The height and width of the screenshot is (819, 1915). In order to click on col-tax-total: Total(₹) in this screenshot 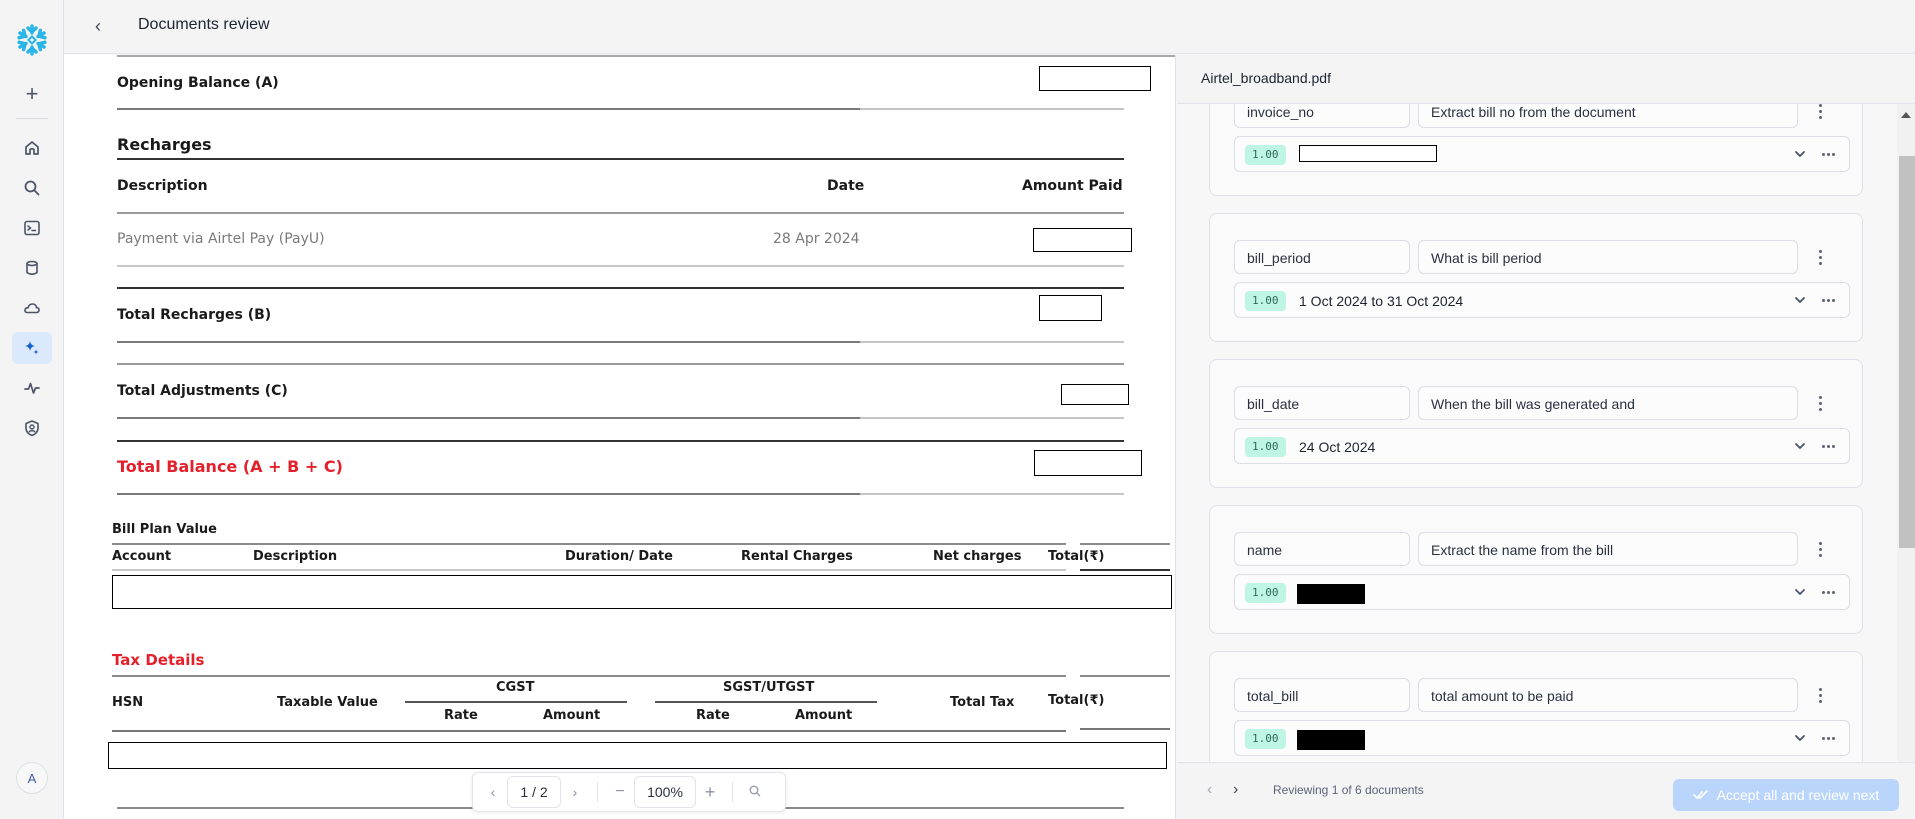, I will do `click(1076, 700)`.